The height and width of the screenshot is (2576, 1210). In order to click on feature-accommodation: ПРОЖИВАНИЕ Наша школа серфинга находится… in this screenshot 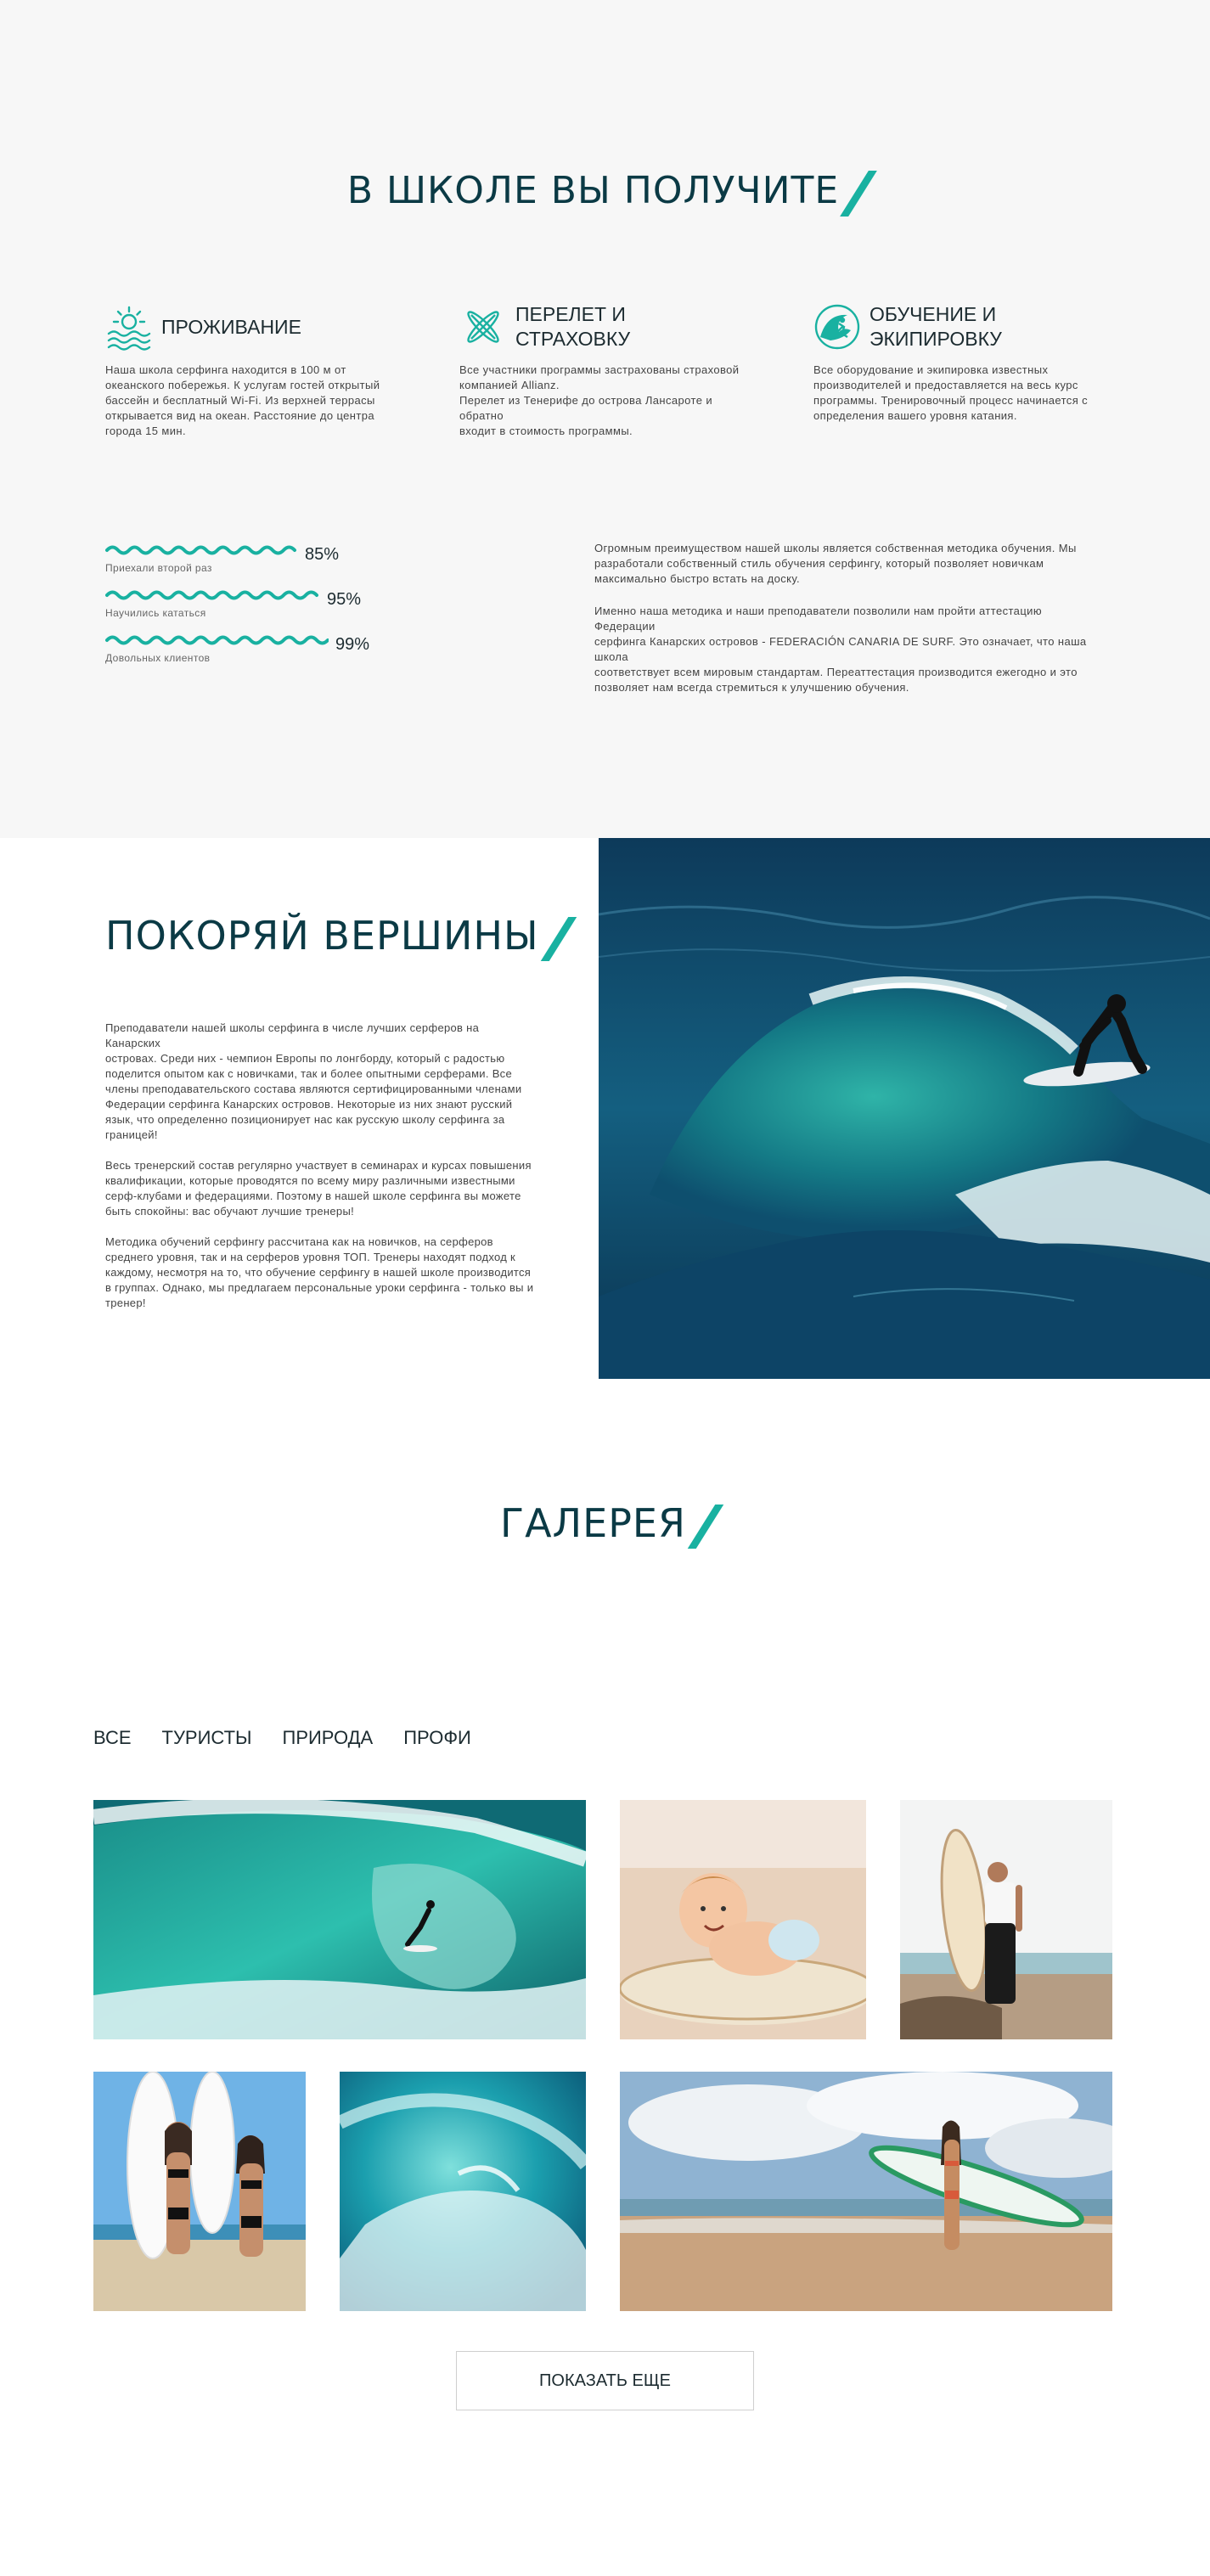, I will do `click(249, 370)`.